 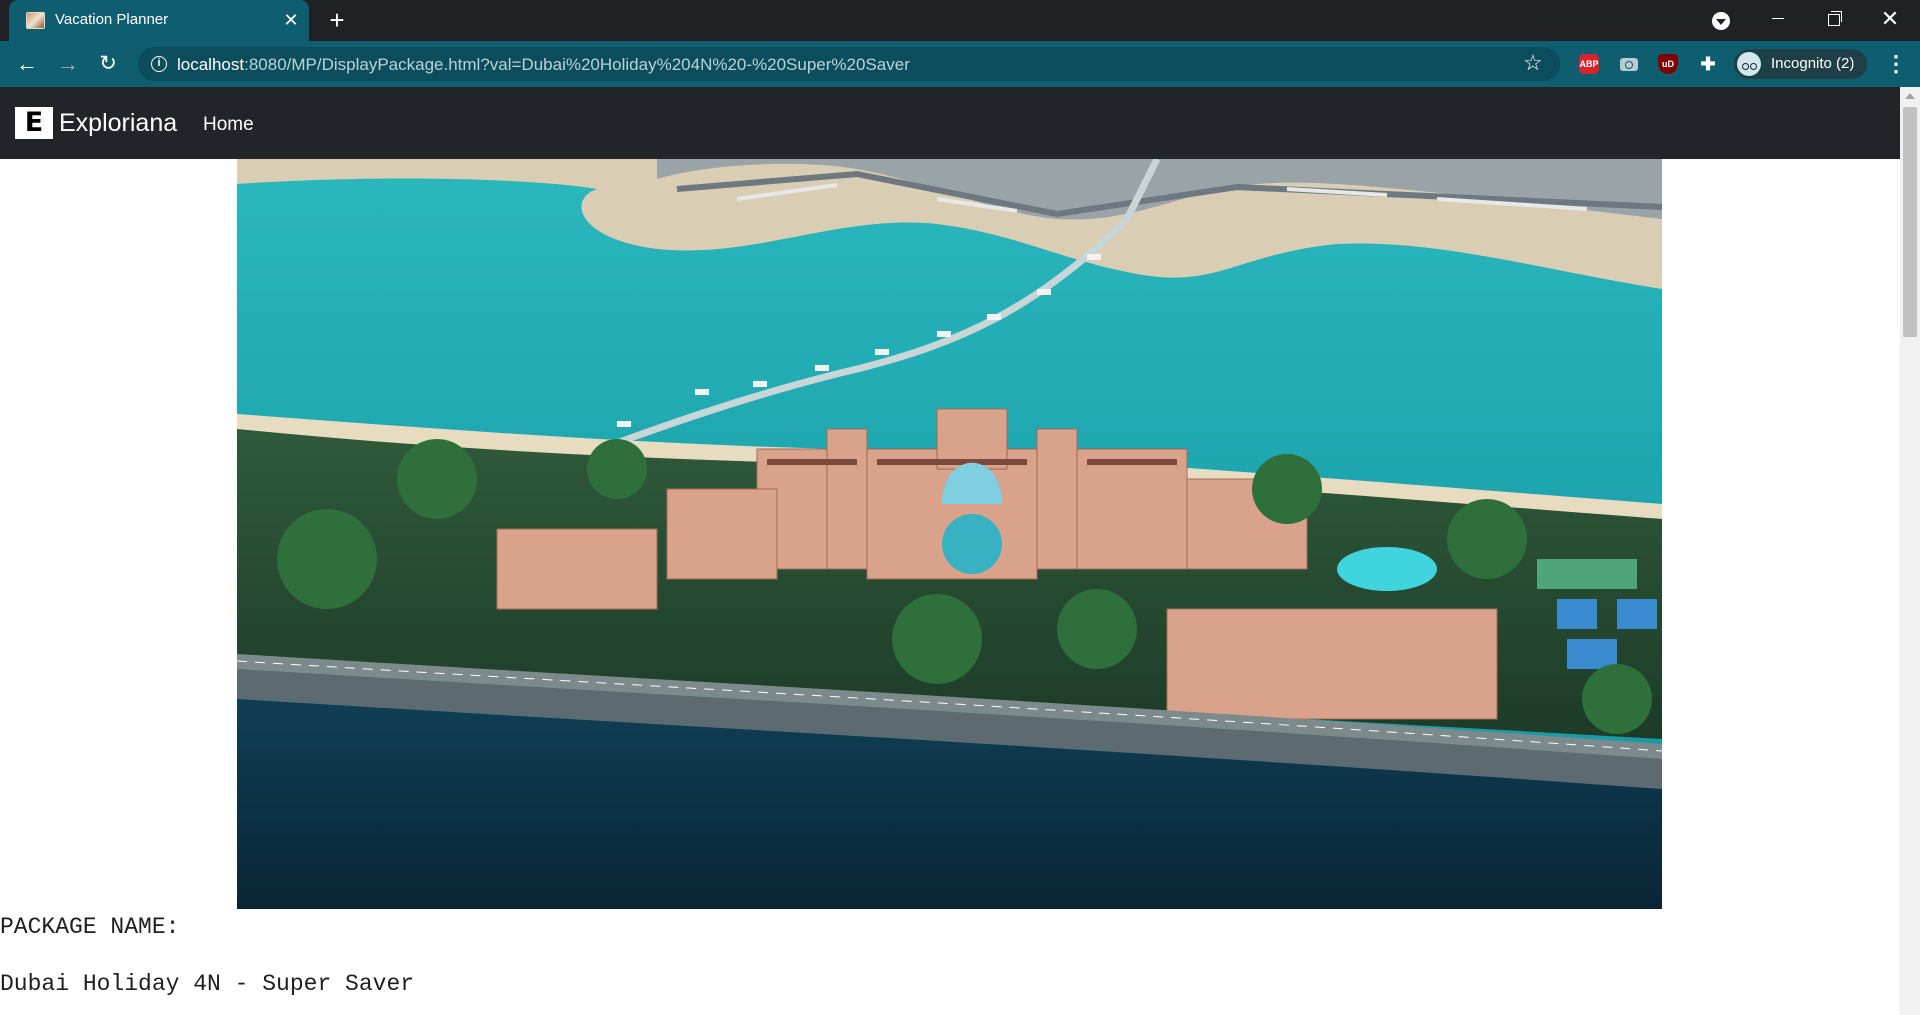 What do you see at coordinates (118, 123) in the screenshot?
I see `brand-name: Exploriana` at bounding box center [118, 123].